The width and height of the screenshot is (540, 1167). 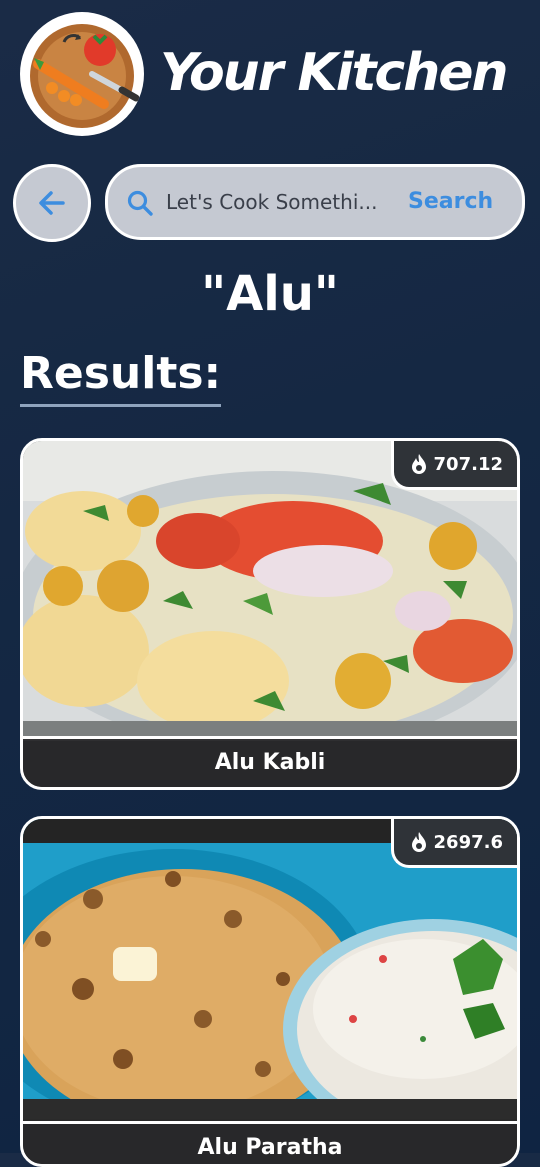 I want to click on calorie-value: 2697.6, so click(x=468, y=842).